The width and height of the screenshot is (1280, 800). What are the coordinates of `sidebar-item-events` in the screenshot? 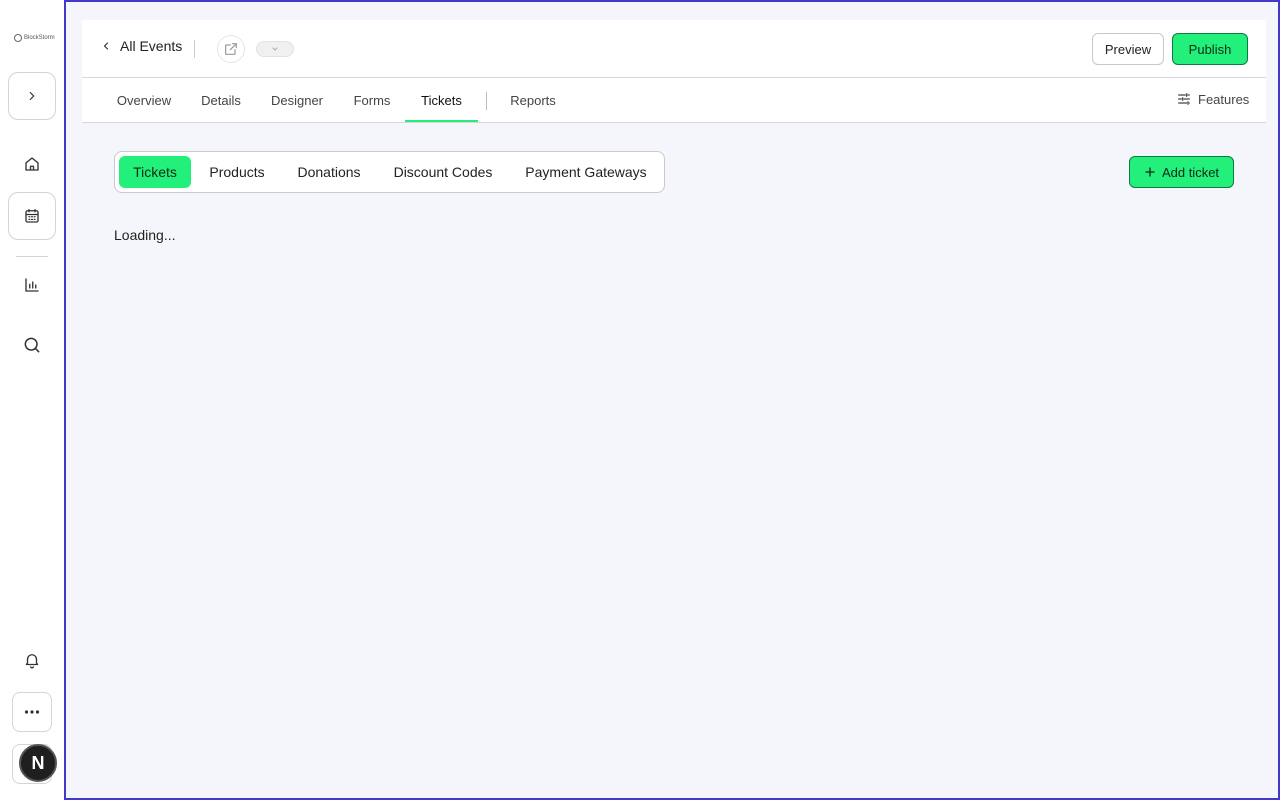 It's located at (32, 216).